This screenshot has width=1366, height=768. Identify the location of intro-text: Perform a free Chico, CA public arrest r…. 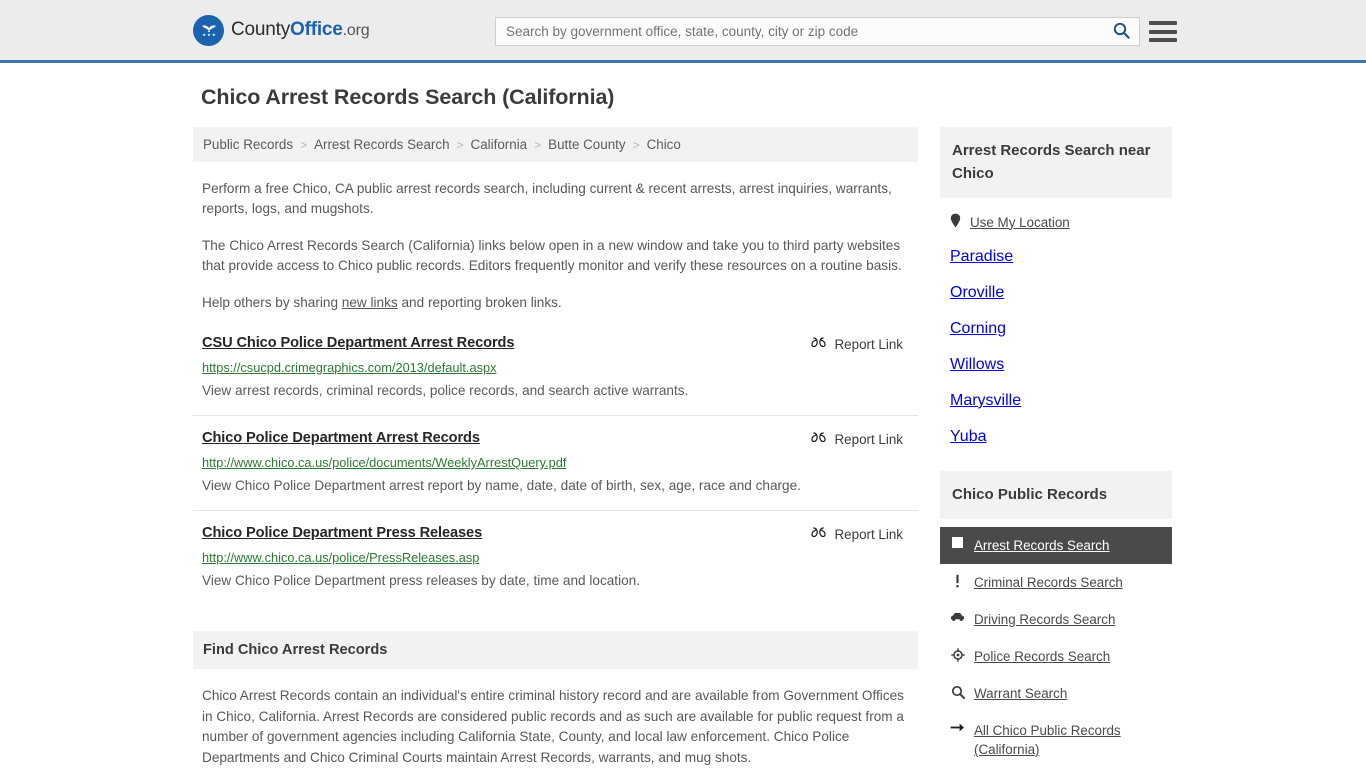
(555, 246).